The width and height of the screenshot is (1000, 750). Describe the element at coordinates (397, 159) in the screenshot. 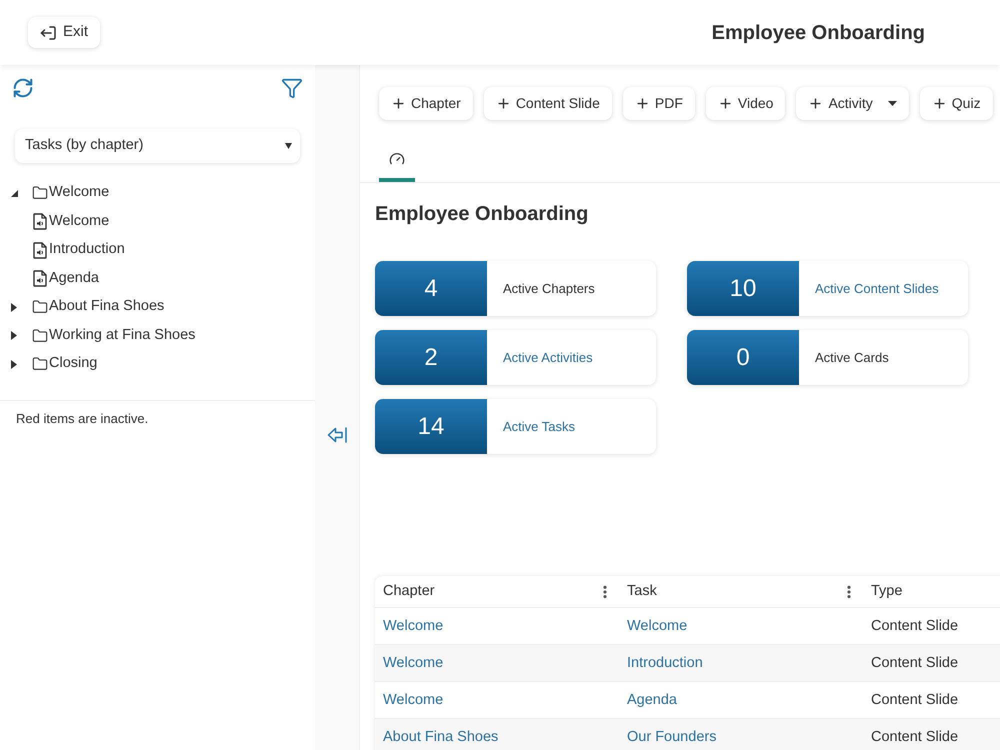

I see `gauge-icon` at that location.